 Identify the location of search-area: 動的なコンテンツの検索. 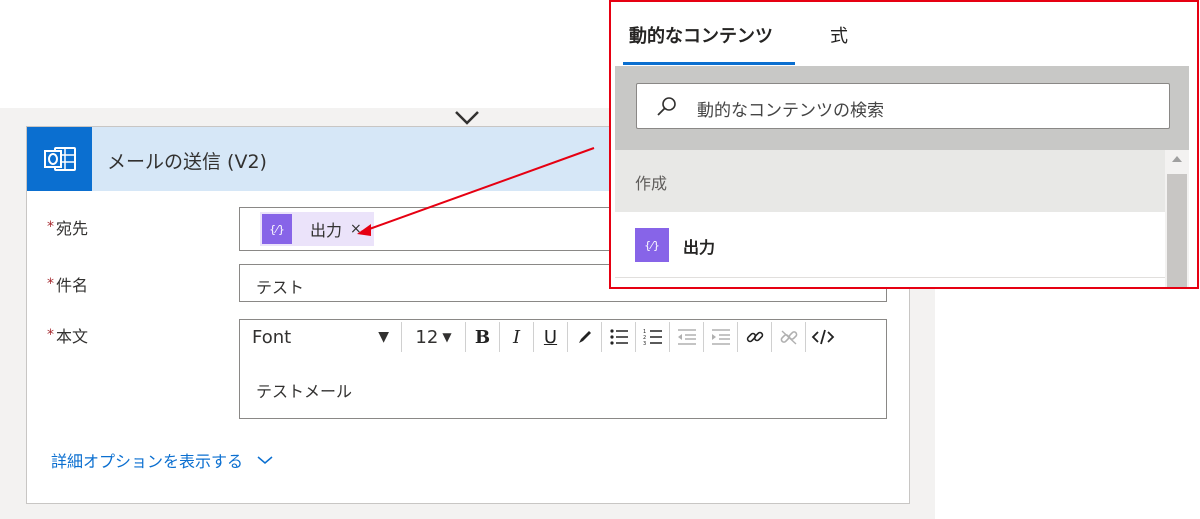
(902, 108).